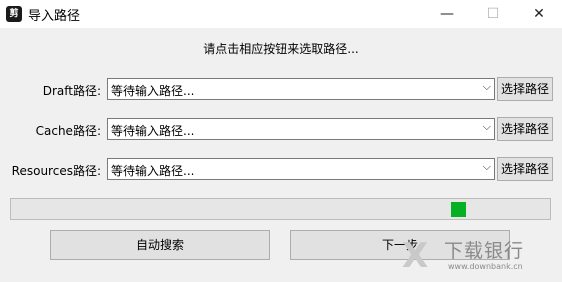 Image resolution: width=562 pixels, height=282 pixels. I want to click on progress-bar, so click(280, 209).